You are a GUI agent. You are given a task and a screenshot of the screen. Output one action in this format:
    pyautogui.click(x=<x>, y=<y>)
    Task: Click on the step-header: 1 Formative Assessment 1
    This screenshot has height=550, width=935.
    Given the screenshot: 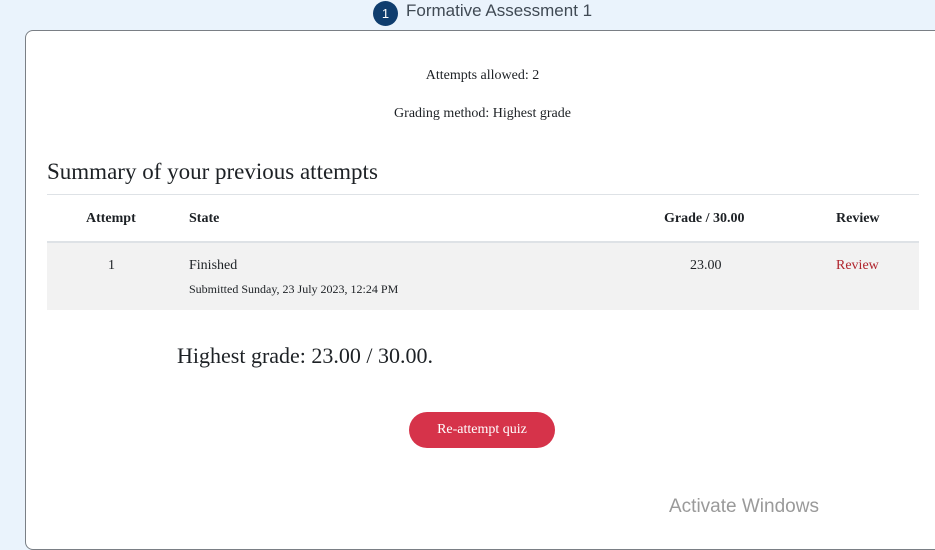 What is the action you would take?
    pyautogui.click(x=482, y=13)
    